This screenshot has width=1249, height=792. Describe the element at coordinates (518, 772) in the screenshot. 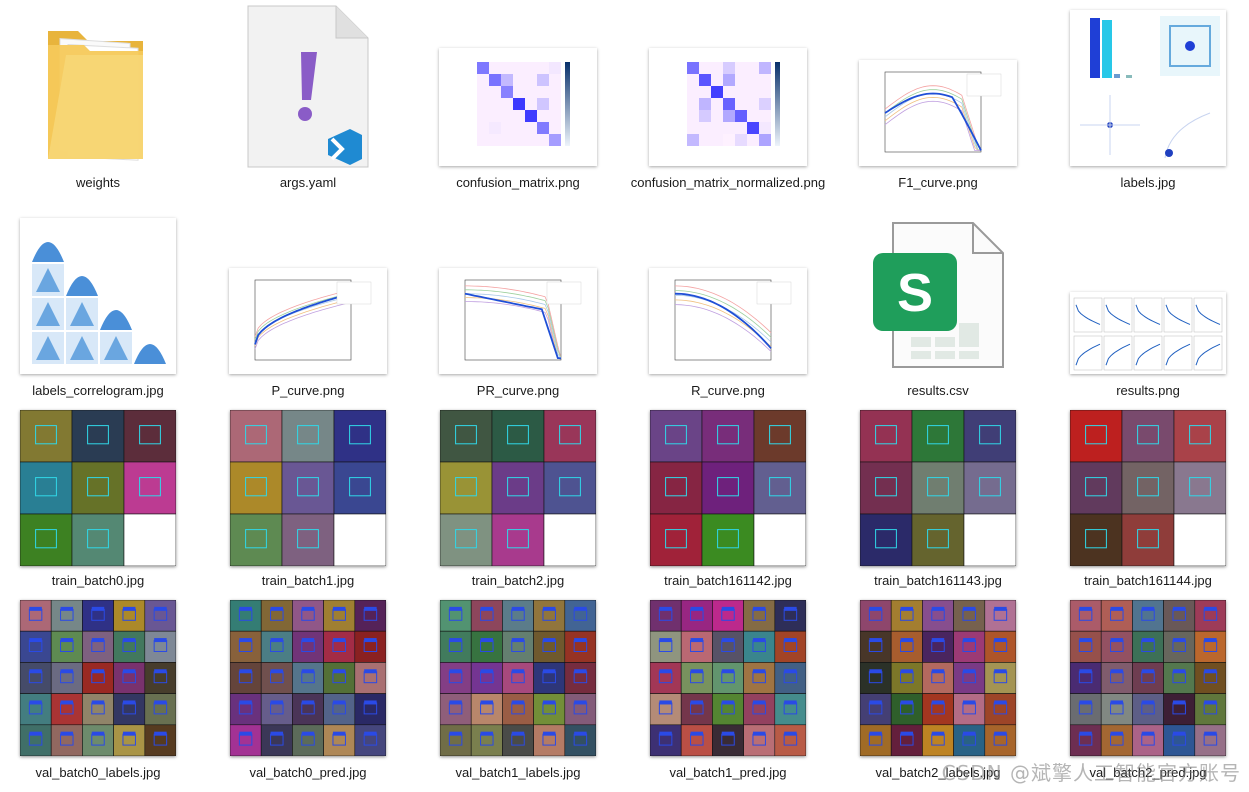

I see `file-name-label: val_batch1_labels.jpg` at that location.